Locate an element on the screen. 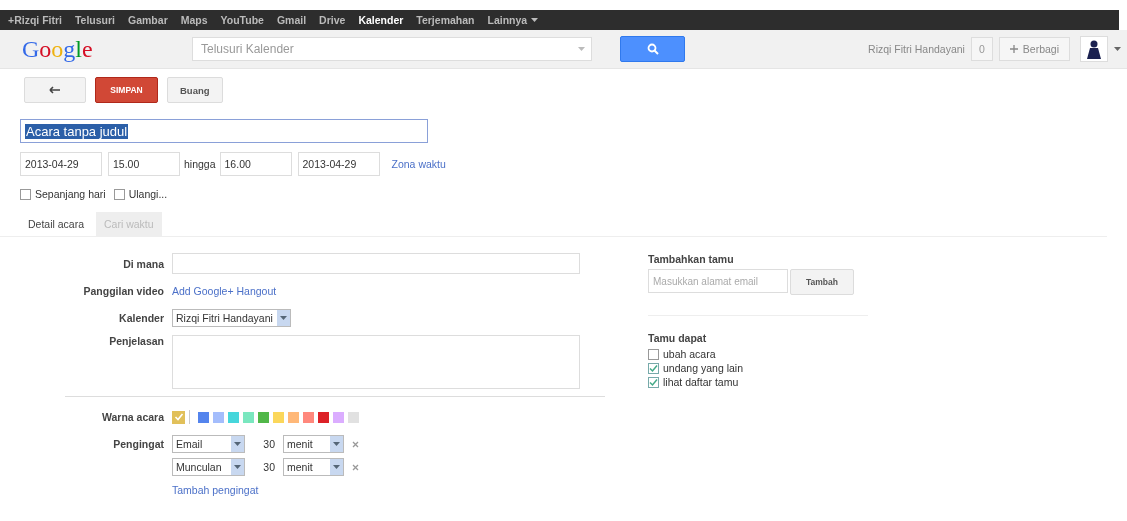 The height and width of the screenshot is (521, 1127). nav-link: Gambar is located at coordinates (148, 20).